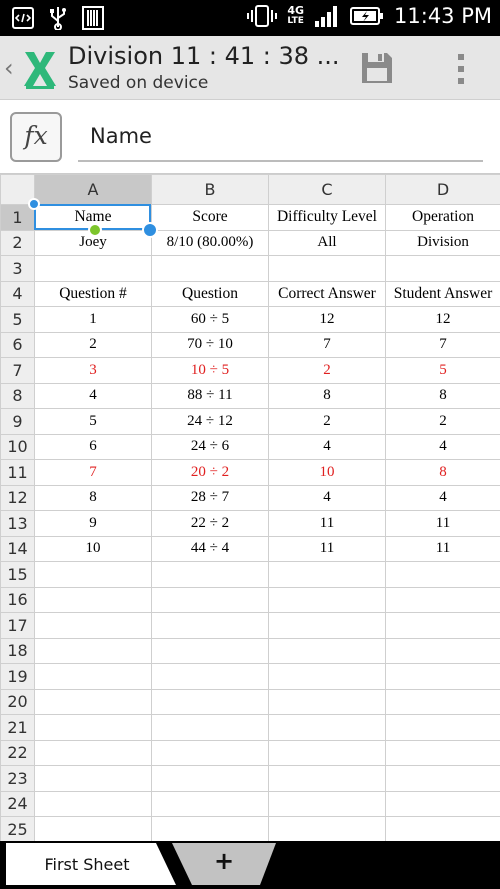  I want to click on column-resize-handle, so click(95, 230).